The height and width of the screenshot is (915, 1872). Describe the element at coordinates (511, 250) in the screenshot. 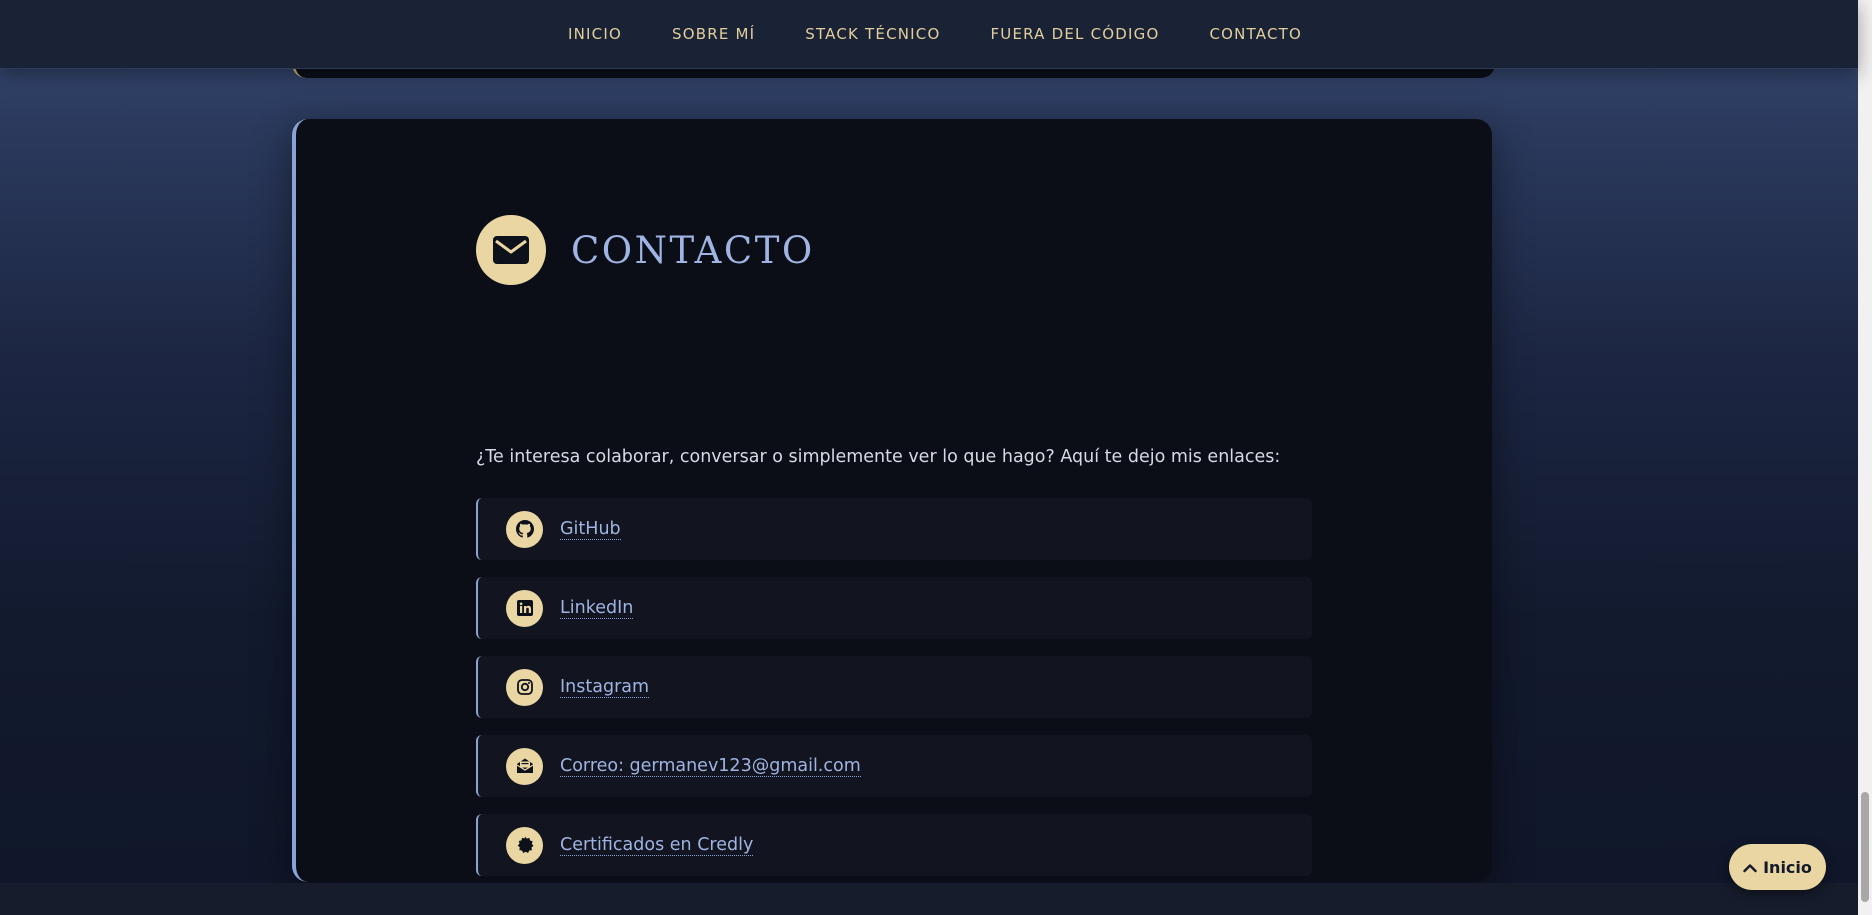

I see `envelope-icon` at that location.